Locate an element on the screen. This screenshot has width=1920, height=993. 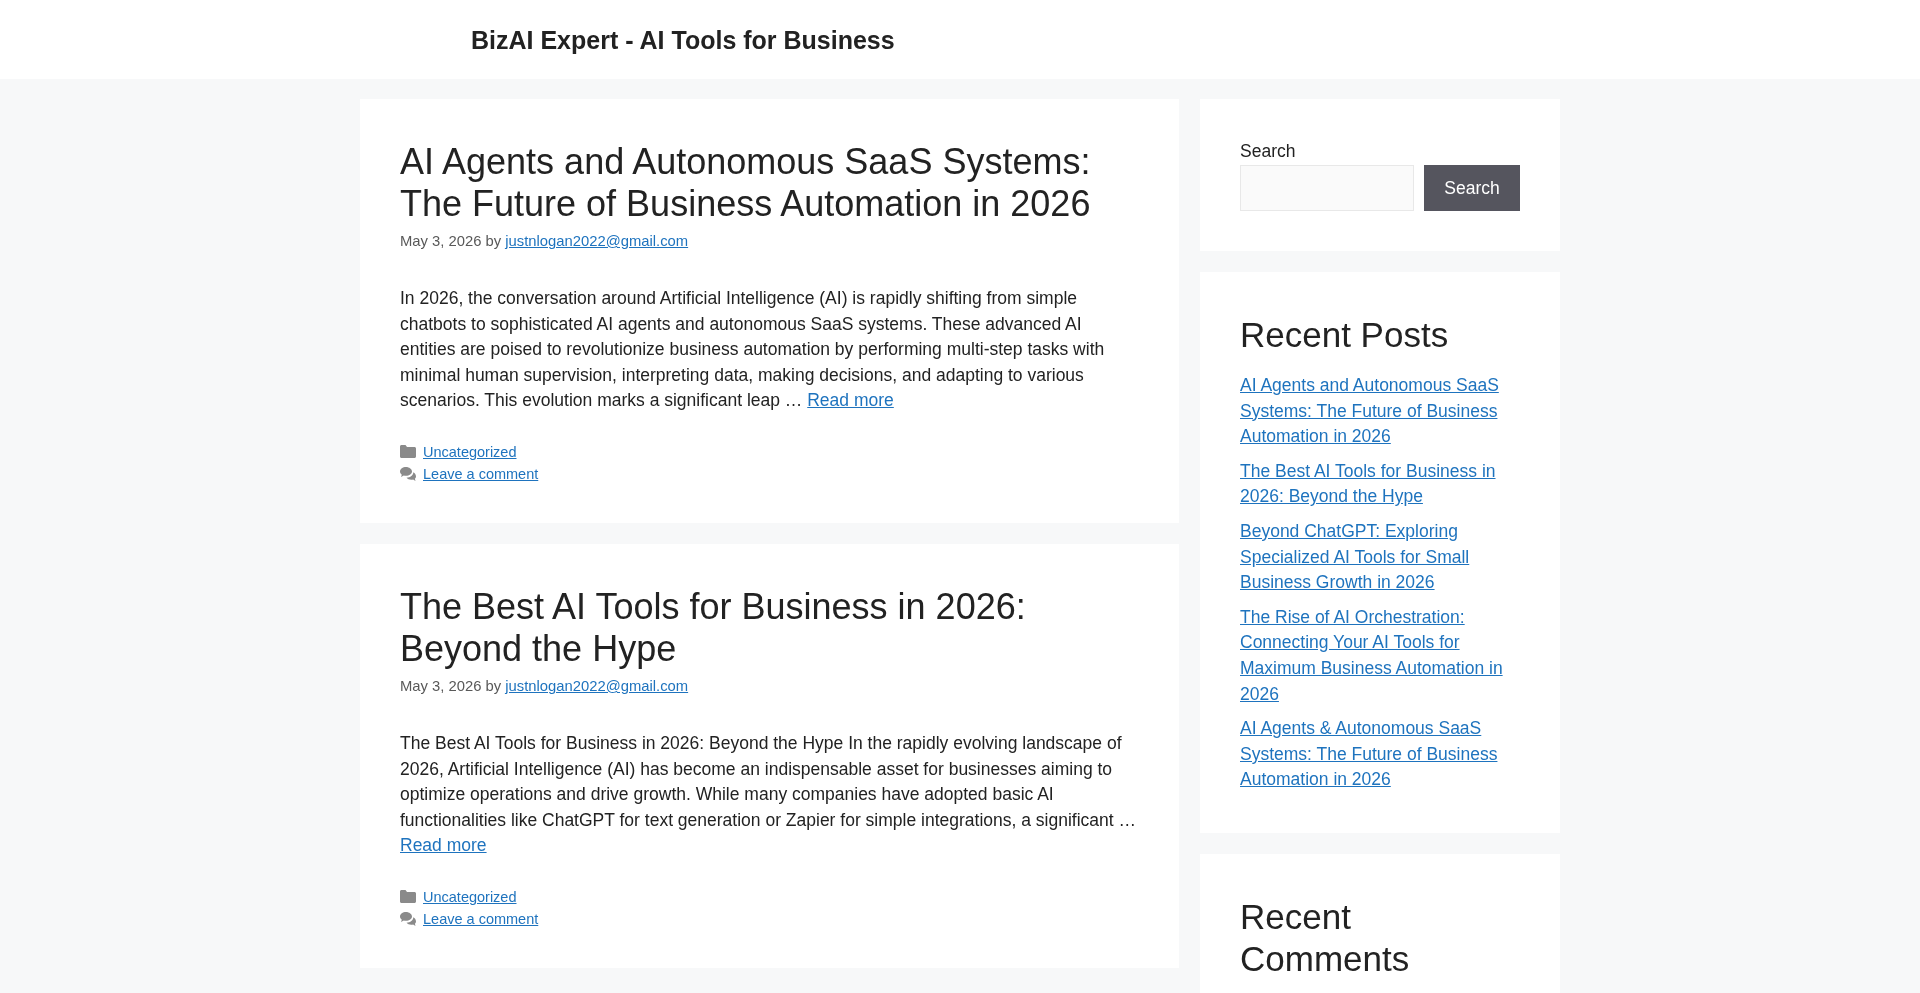
search-button: Search is located at coordinates (1472, 188).